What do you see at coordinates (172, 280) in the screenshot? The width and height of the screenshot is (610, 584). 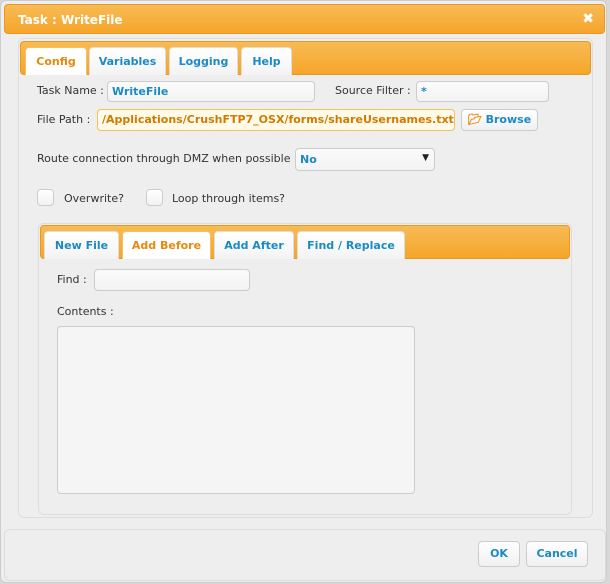 I see `find-input` at bounding box center [172, 280].